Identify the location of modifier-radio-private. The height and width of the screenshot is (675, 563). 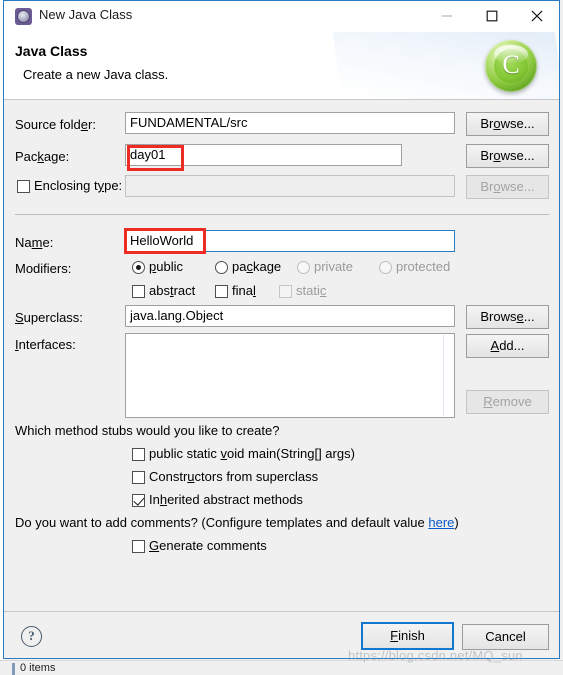
(303, 267).